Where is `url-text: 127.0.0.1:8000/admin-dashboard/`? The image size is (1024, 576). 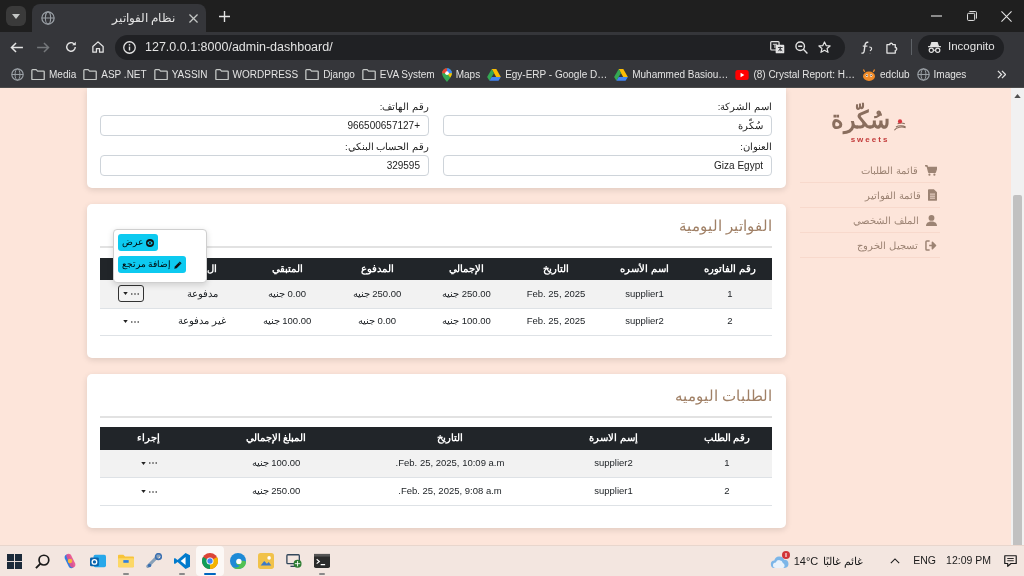
url-text: 127.0.0.1:8000/admin-dashboard/ is located at coordinates (239, 47).